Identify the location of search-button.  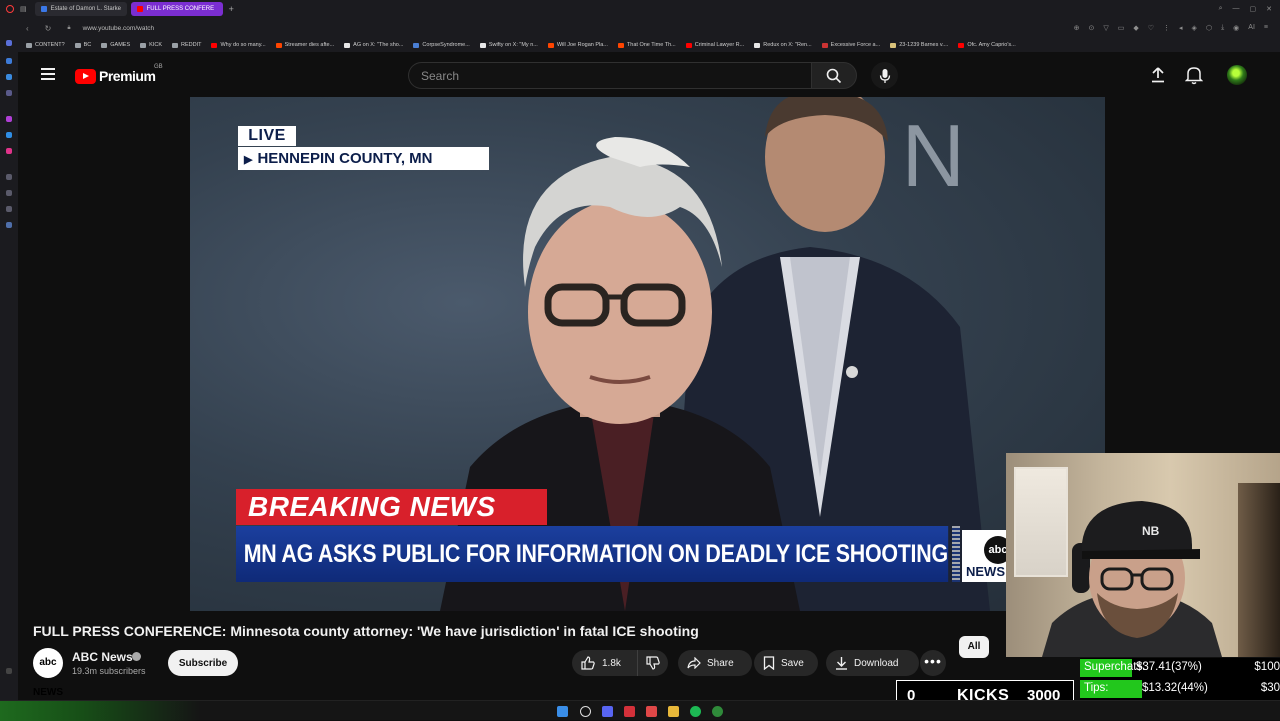
(834, 75).